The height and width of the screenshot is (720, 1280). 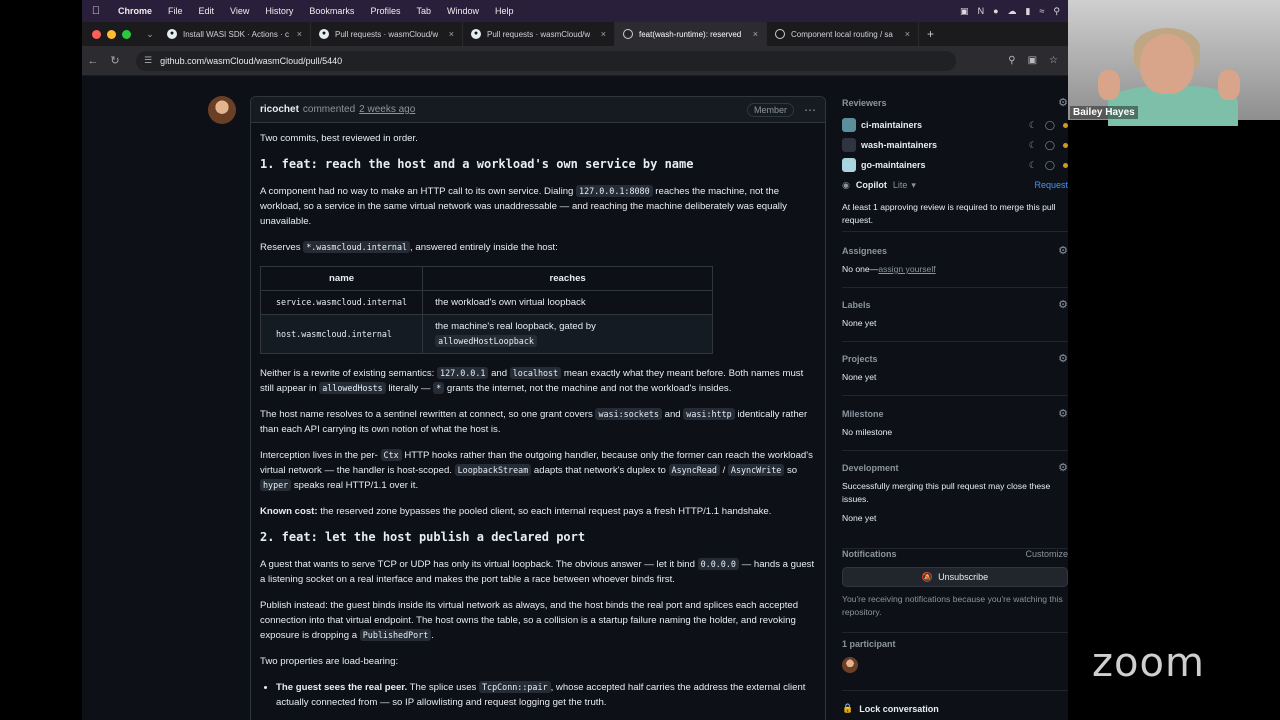 I want to click on inline-code: AsyncWrite, so click(x=756, y=470).